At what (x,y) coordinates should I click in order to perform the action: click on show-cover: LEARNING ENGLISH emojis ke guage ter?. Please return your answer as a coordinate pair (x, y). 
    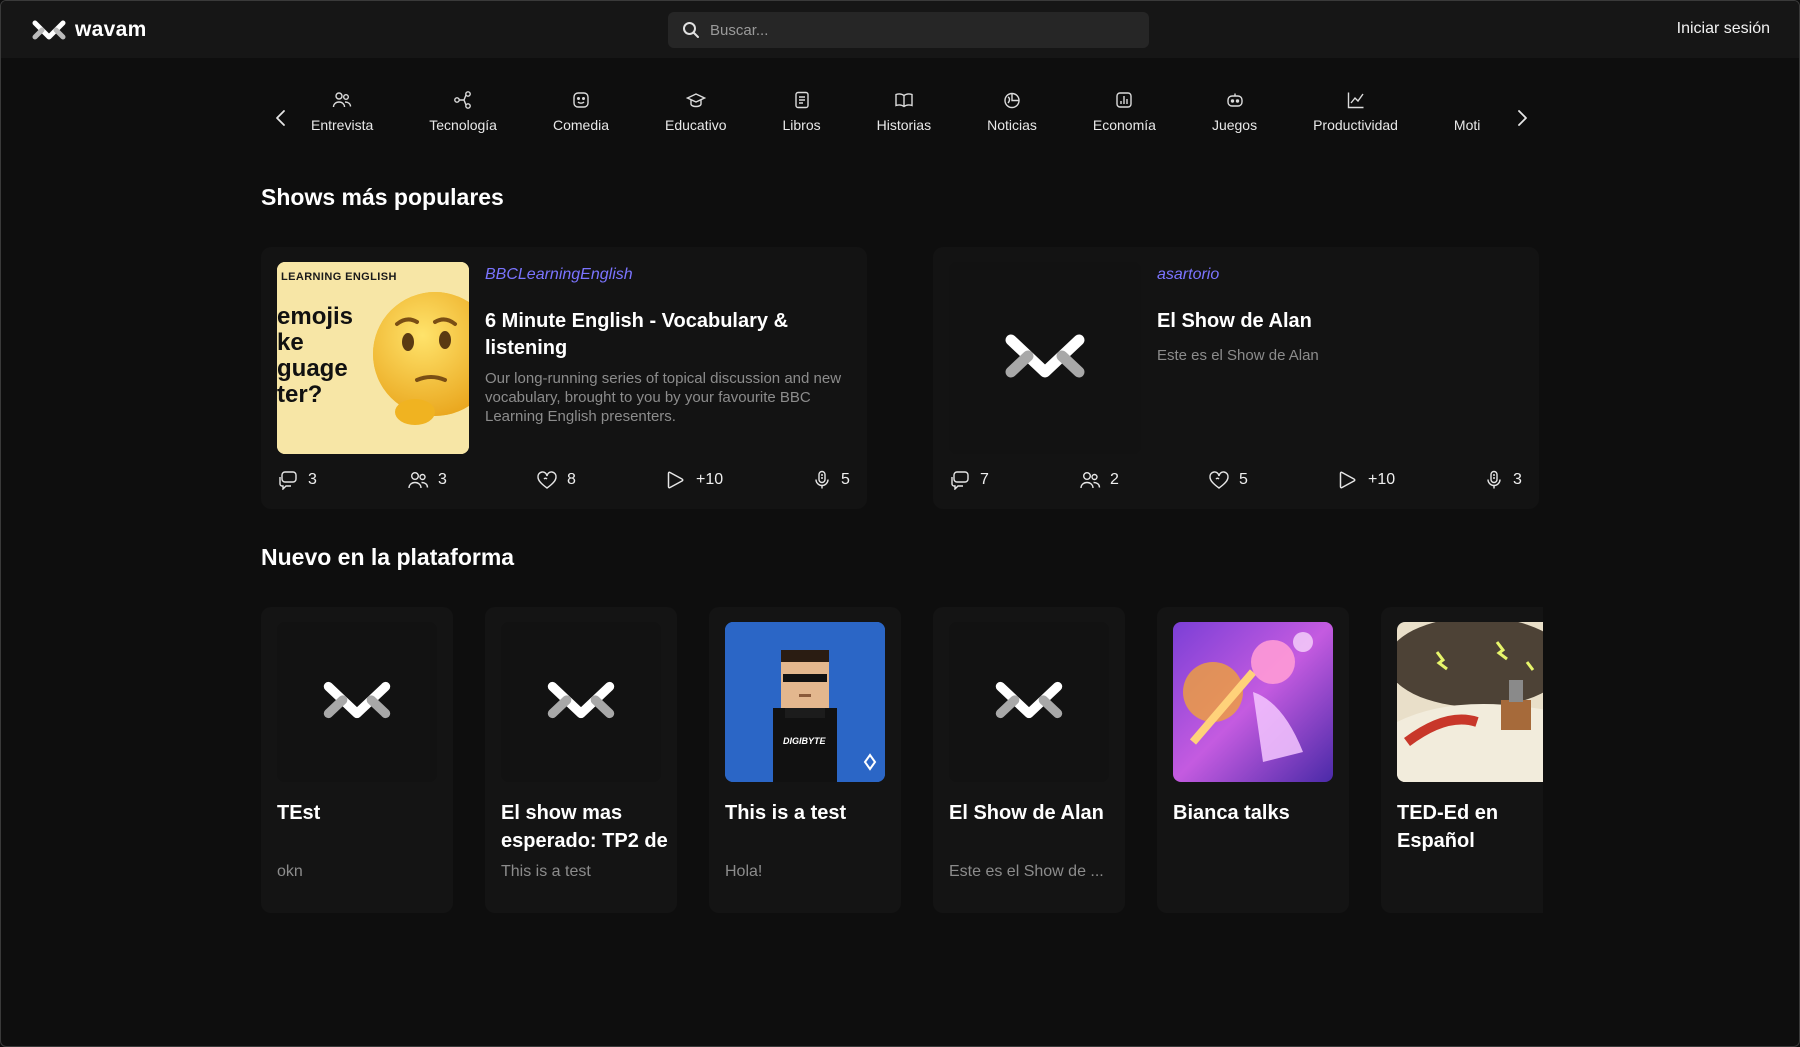
    Looking at the image, I should click on (373, 358).